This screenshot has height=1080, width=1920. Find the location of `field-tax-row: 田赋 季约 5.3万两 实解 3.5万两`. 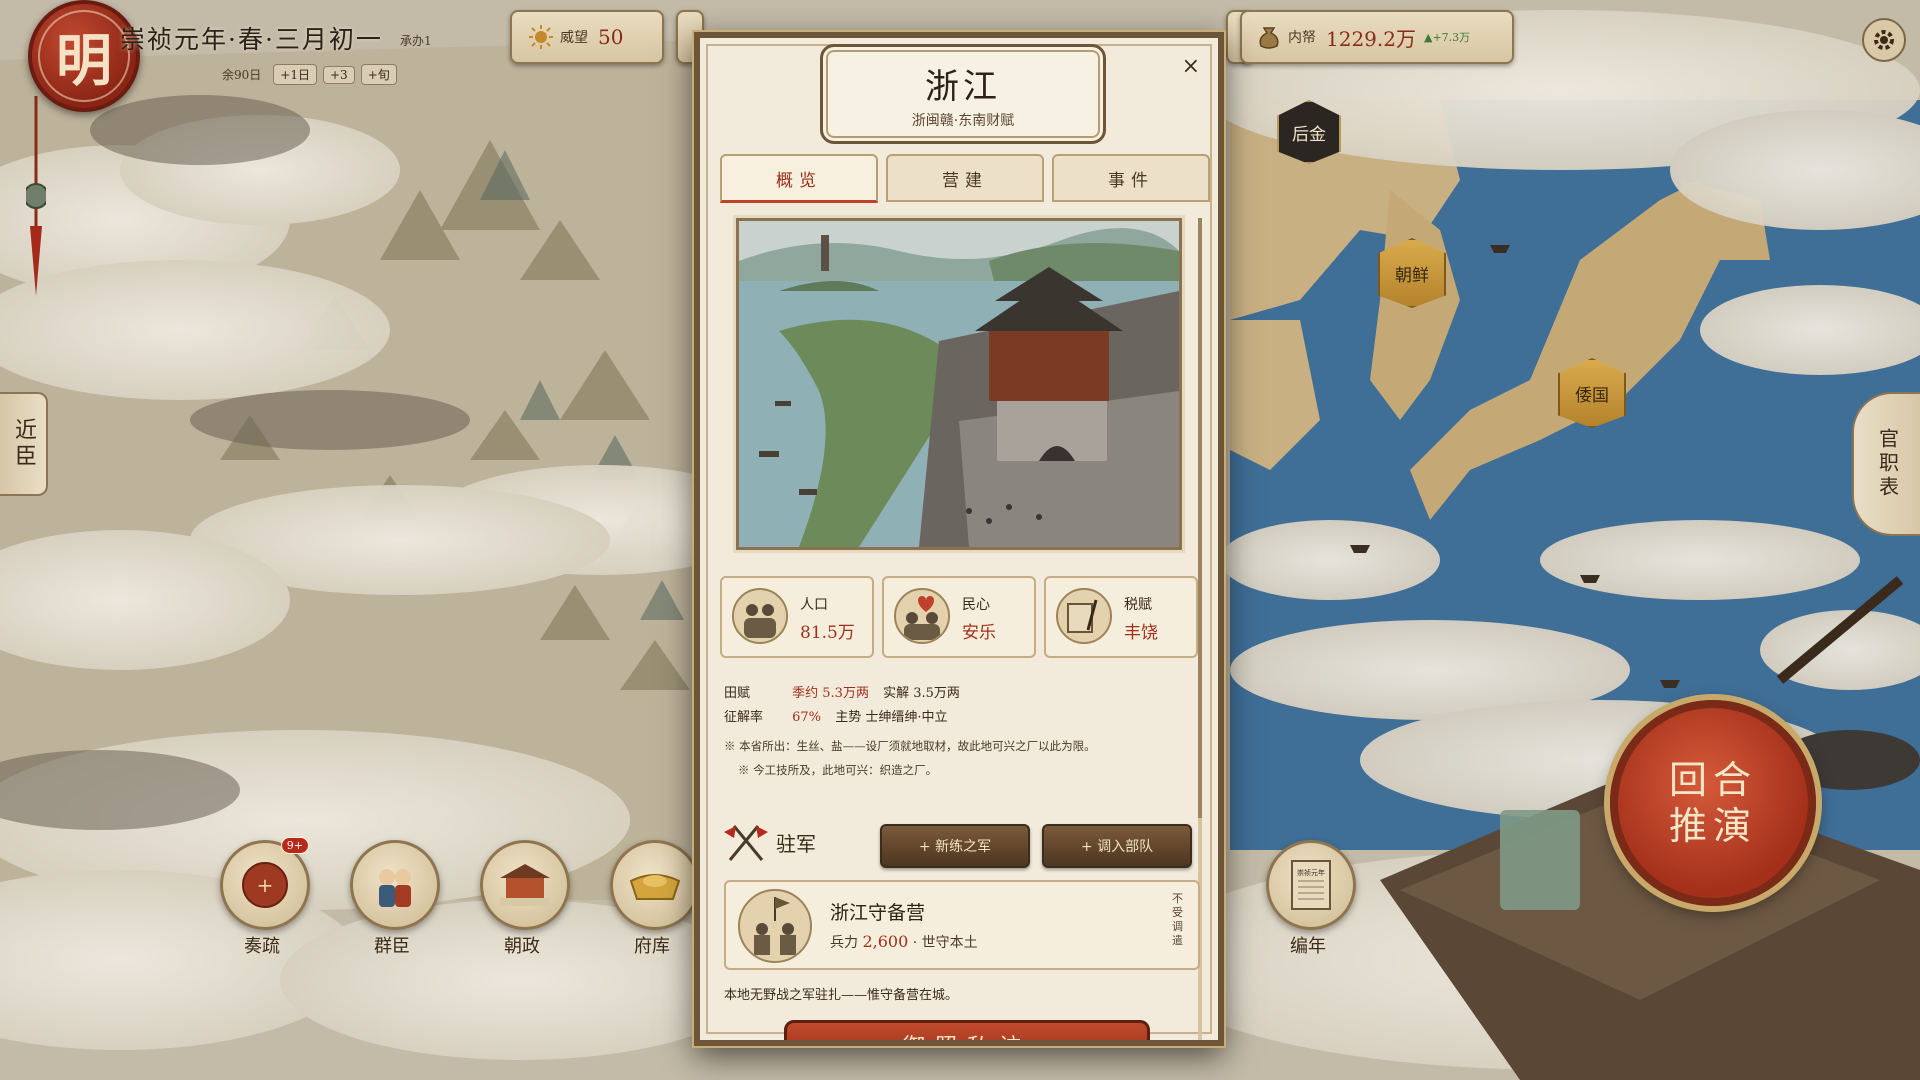

field-tax-row: 田赋 季约 5.3万两 实解 3.5万两 is located at coordinates (842, 691).